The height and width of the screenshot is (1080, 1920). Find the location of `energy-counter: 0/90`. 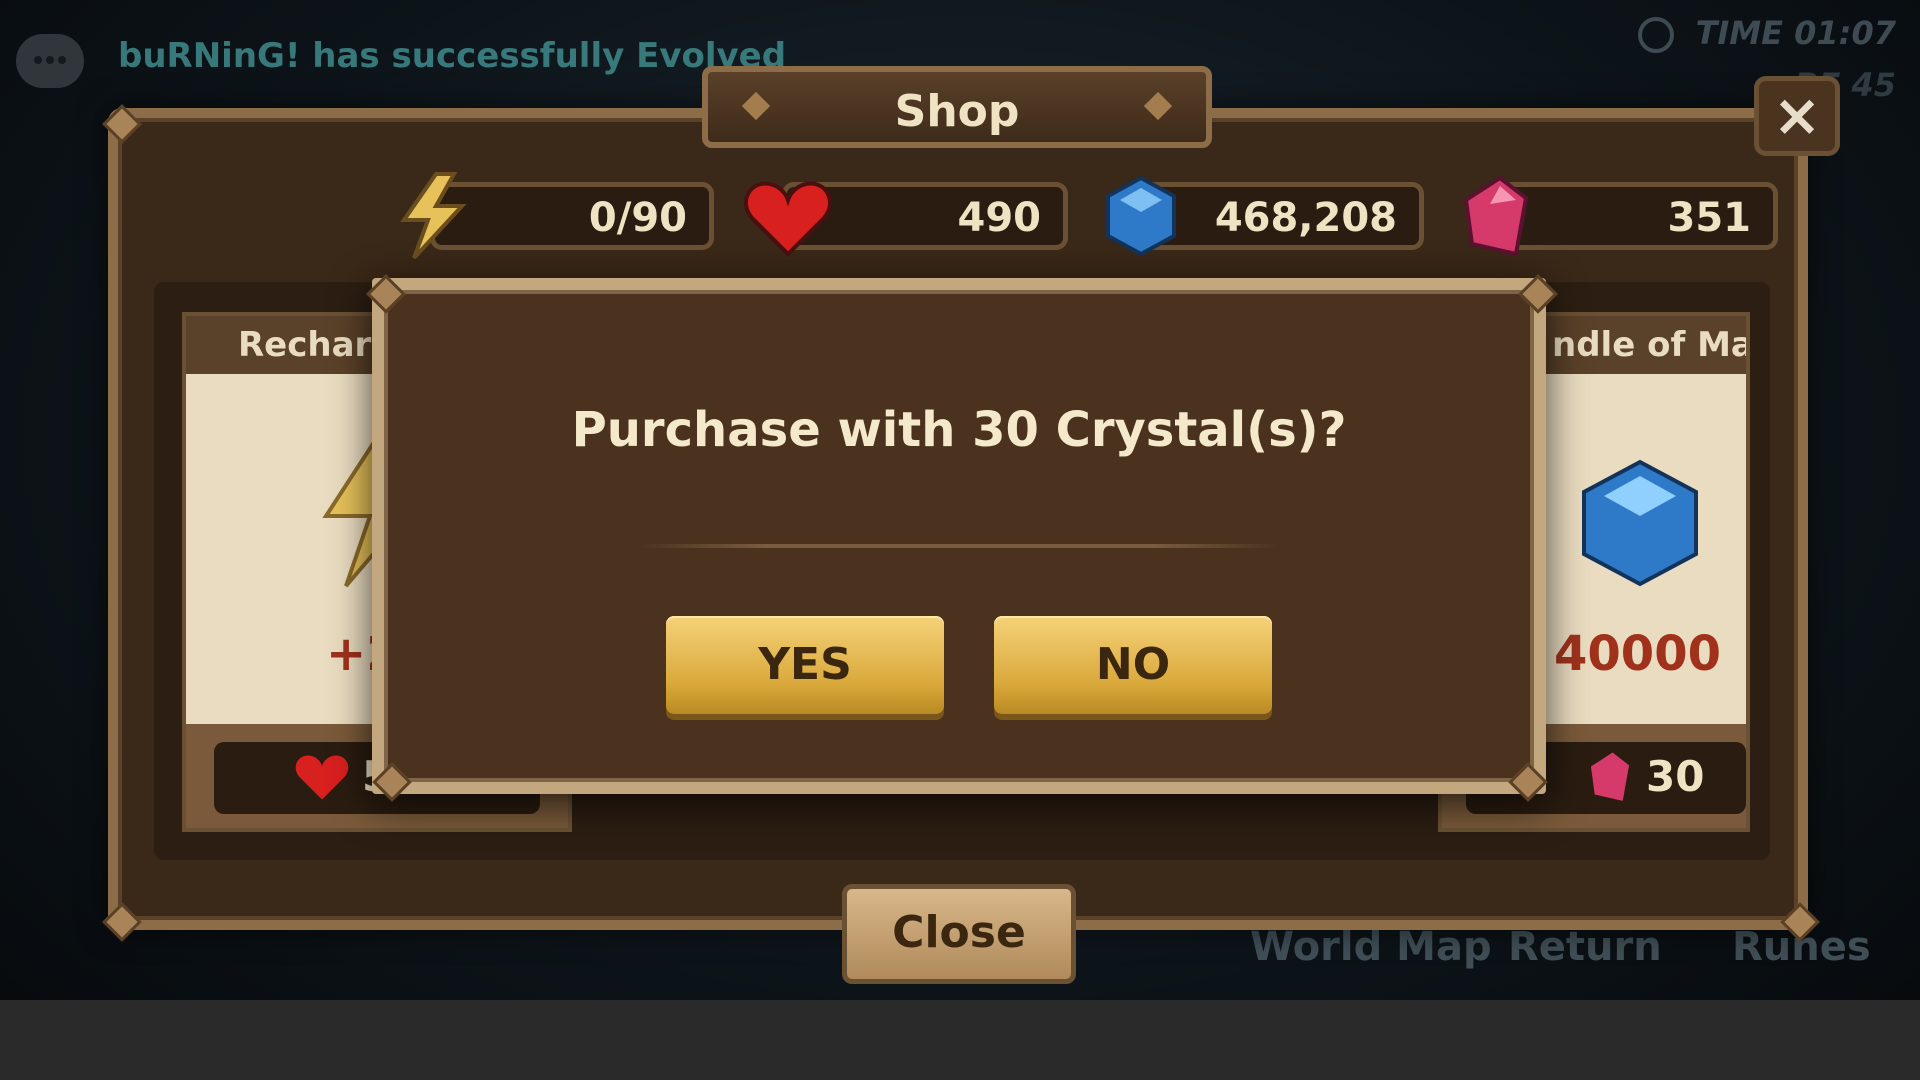

energy-counter: 0/90 is located at coordinates (572, 216).